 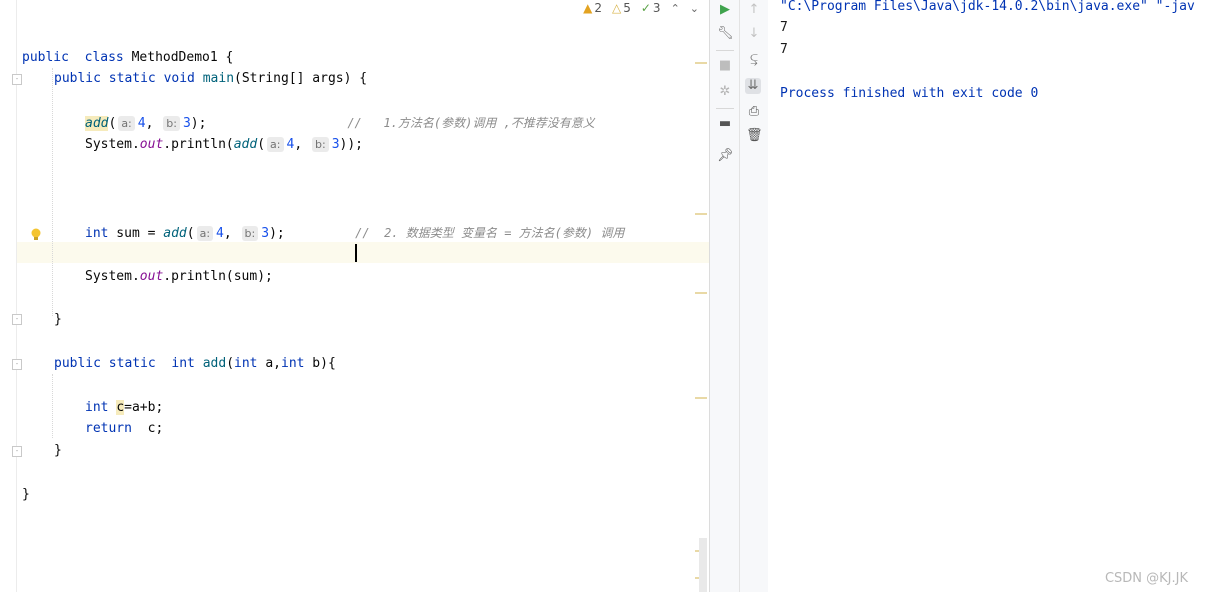 I want to click on scroll-to-end-icon: ⇊, so click(x=753, y=86).